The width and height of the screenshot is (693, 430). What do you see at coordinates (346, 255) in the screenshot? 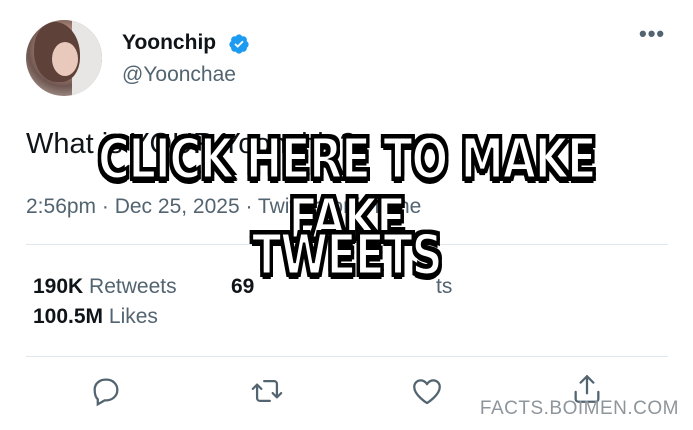
I see `overlay-text-line2: TWEETS` at bounding box center [346, 255].